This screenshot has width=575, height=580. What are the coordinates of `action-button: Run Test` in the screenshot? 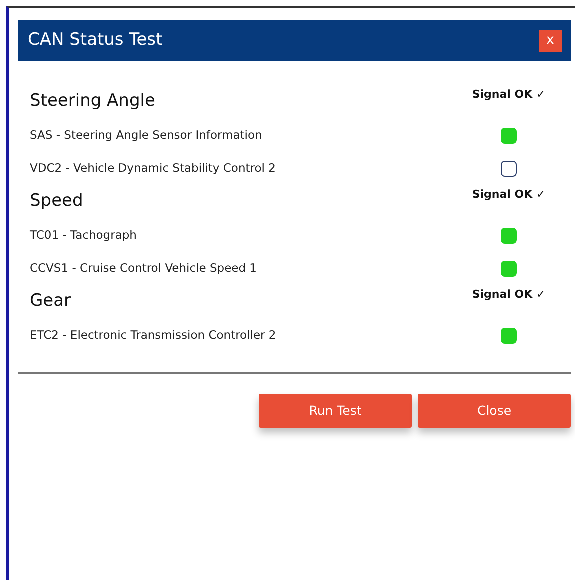 It's located at (335, 411).